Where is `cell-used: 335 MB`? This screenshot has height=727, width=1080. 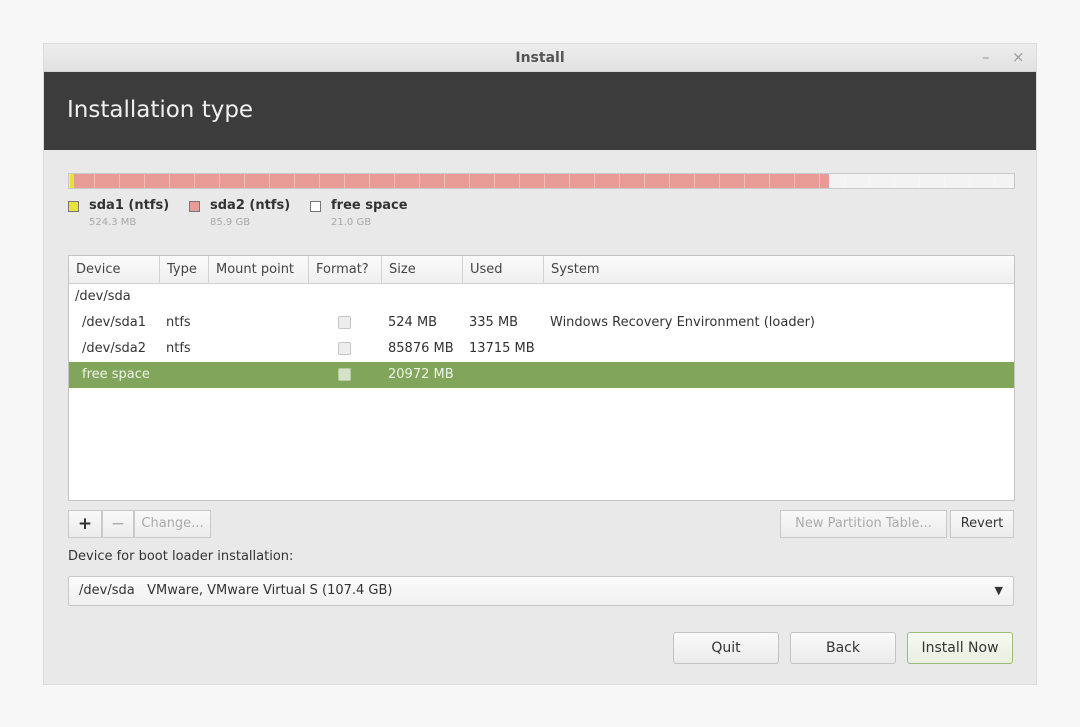 cell-used: 335 MB is located at coordinates (494, 322).